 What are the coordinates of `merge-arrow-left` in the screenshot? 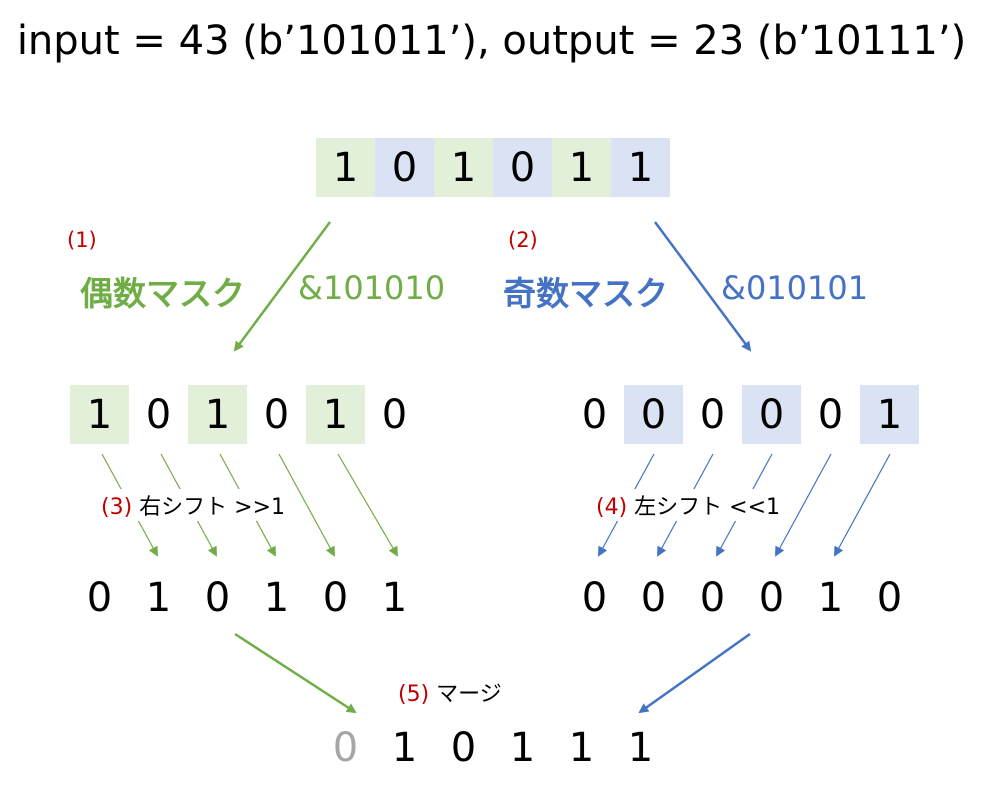 It's located at (295, 673).